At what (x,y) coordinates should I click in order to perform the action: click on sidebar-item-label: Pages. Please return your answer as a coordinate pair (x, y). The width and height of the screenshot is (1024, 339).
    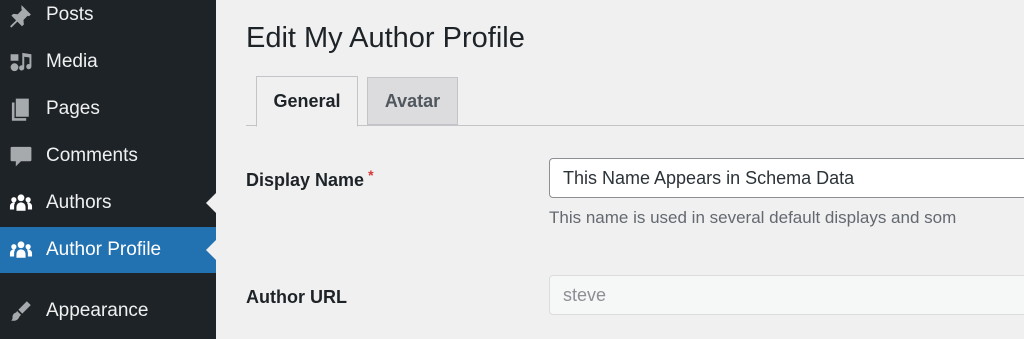
    Looking at the image, I should click on (73, 108).